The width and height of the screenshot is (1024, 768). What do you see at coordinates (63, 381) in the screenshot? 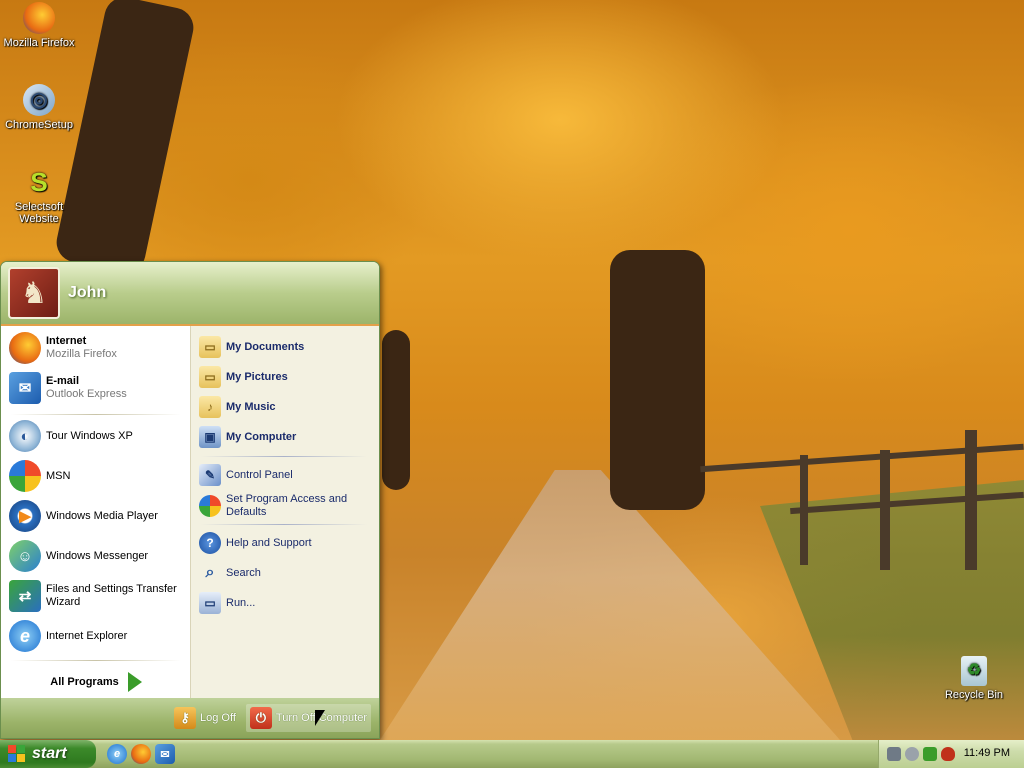
I see `pinned-item-title: E-mail` at bounding box center [63, 381].